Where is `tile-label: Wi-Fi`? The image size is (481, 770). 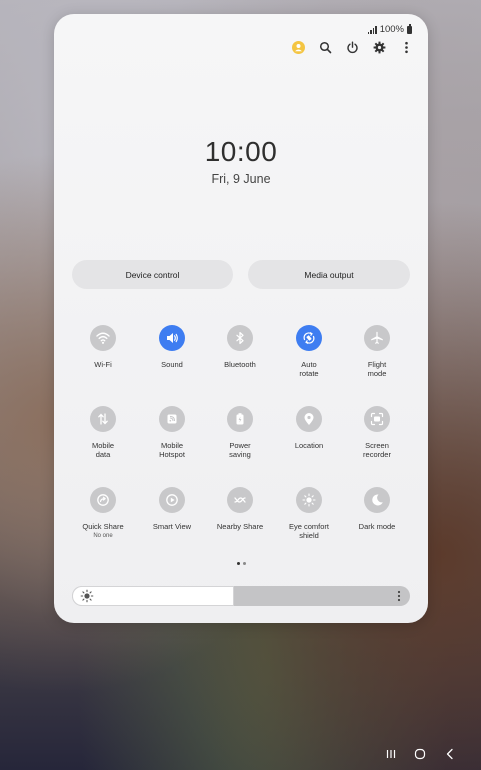
tile-label: Wi-Fi is located at coordinates (103, 364).